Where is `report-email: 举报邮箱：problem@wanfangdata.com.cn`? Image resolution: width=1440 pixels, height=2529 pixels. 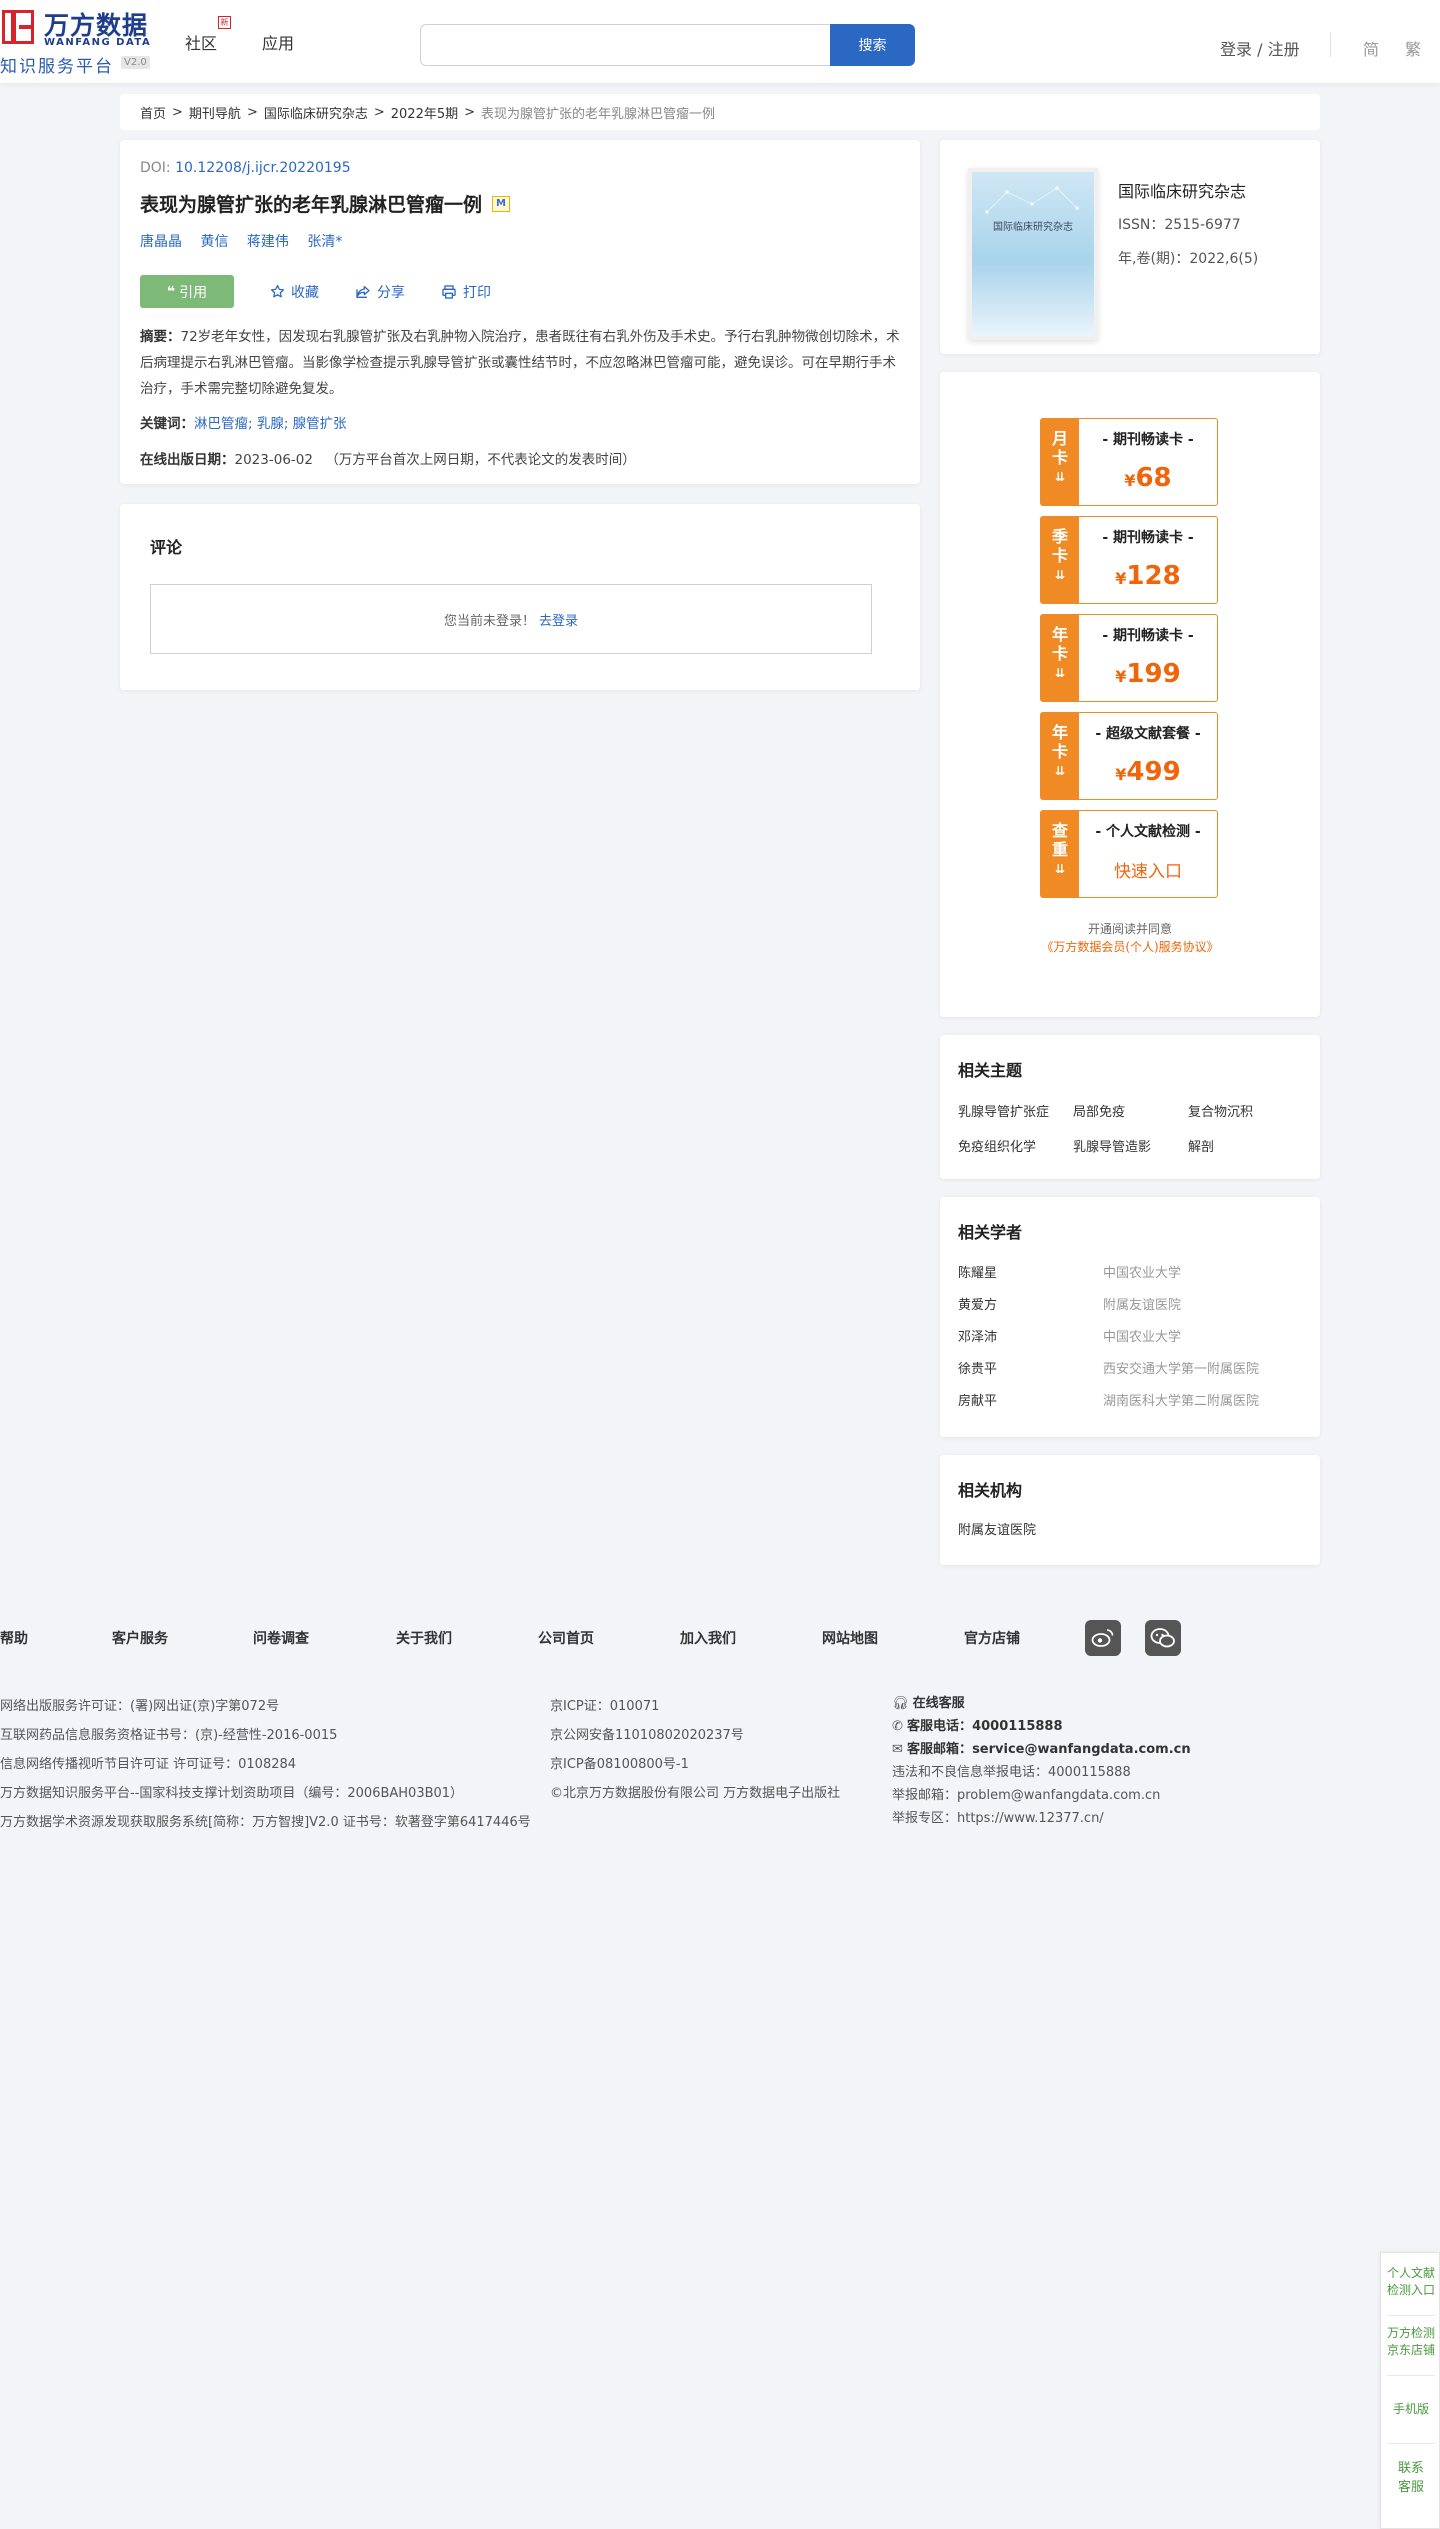
report-email: 举报邮箱：problem@wanfangdata.com.cn is located at coordinates (1041, 1795).